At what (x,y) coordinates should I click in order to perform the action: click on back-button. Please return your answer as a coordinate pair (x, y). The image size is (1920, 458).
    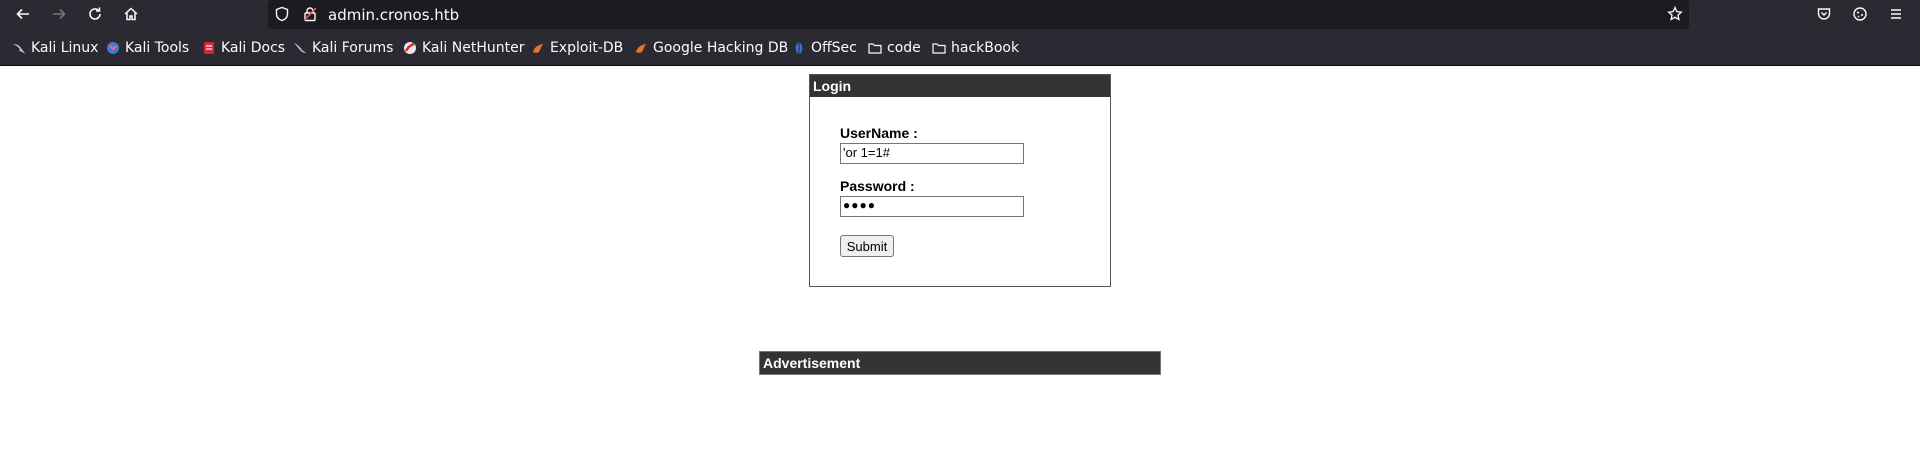
    Looking at the image, I should click on (23, 14).